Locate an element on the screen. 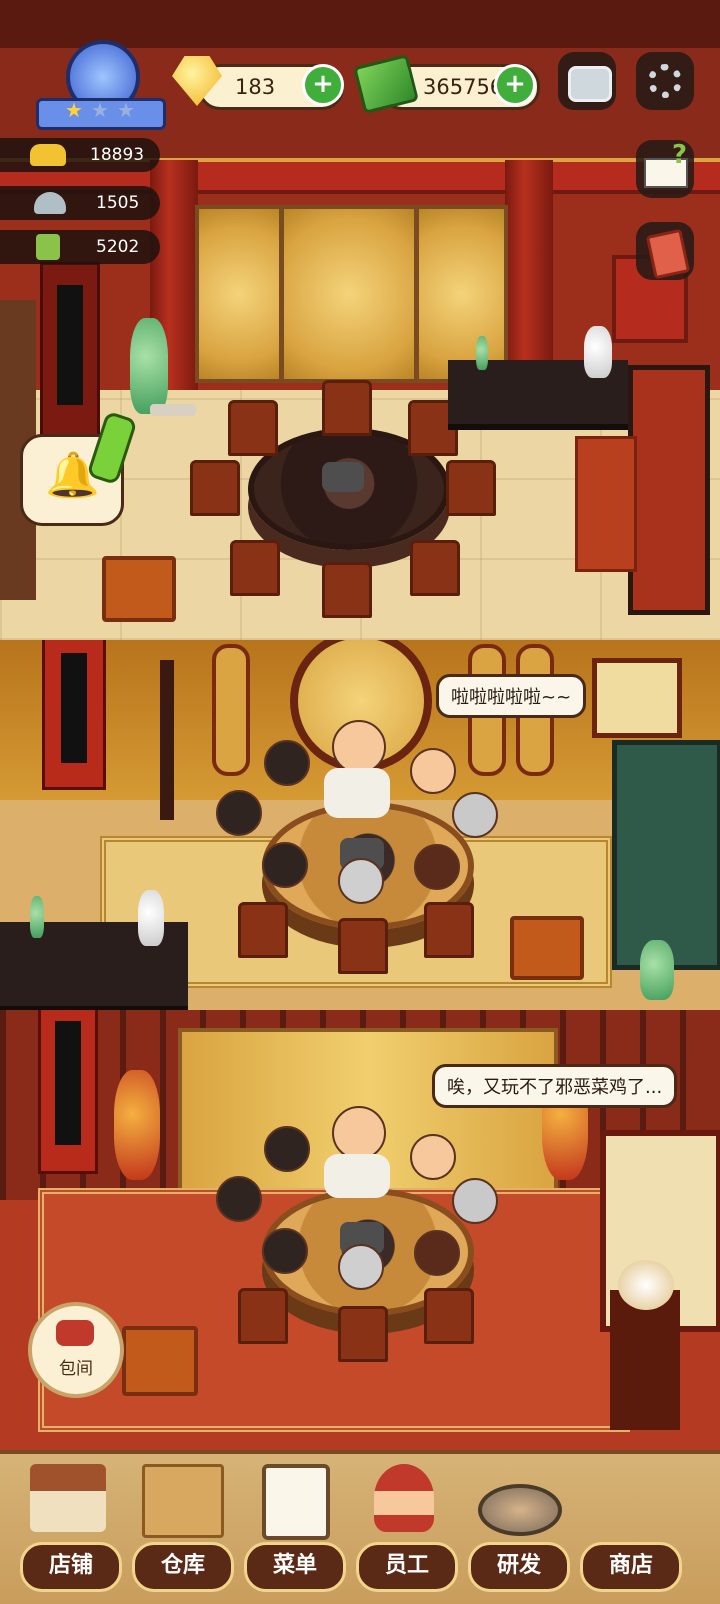  player-level-badge: ★ ★ ★ is located at coordinates (101, 85).